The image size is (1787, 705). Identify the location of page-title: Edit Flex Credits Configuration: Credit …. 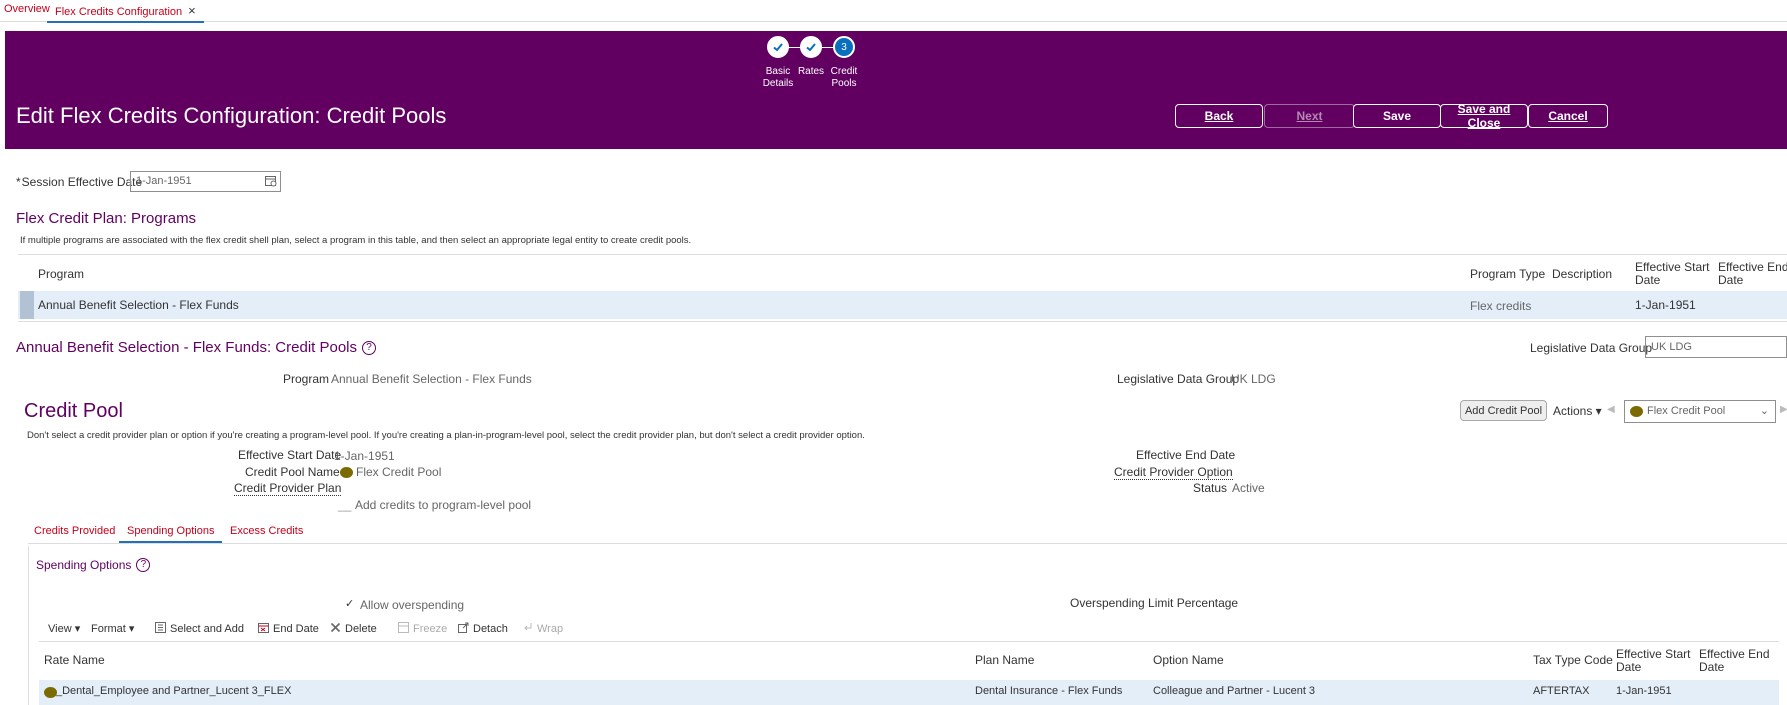
(231, 115).